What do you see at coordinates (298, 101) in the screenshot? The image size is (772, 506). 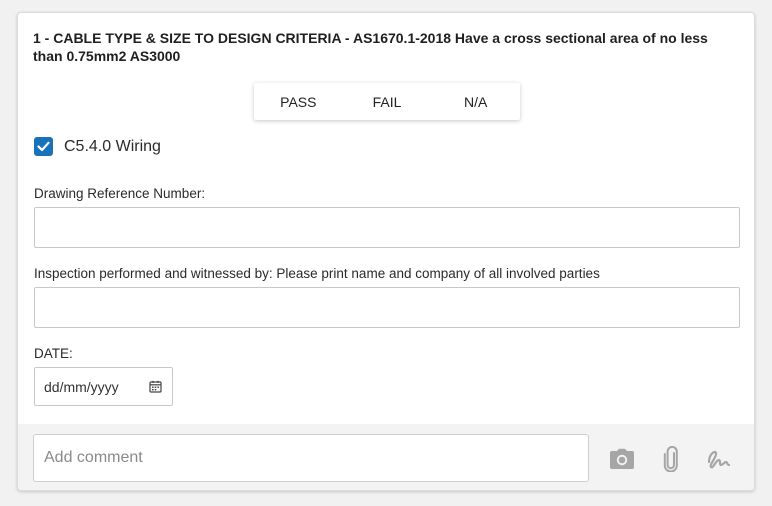 I see `pass-button: PASS` at bounding box center [298, 101].